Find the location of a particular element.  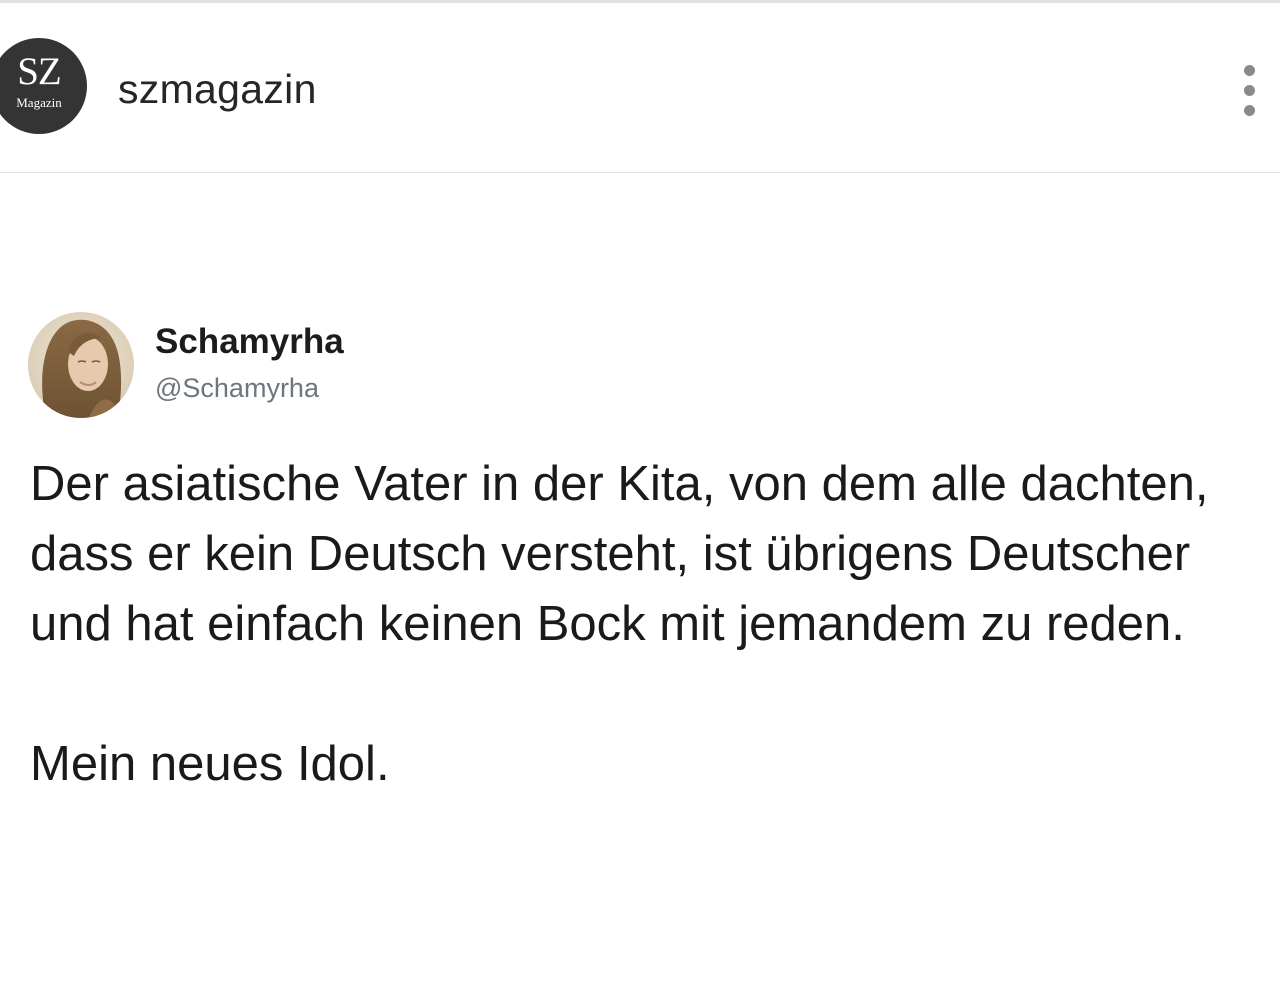

tweet-author-name: Schamyrha is located at coordinates (249, 341).